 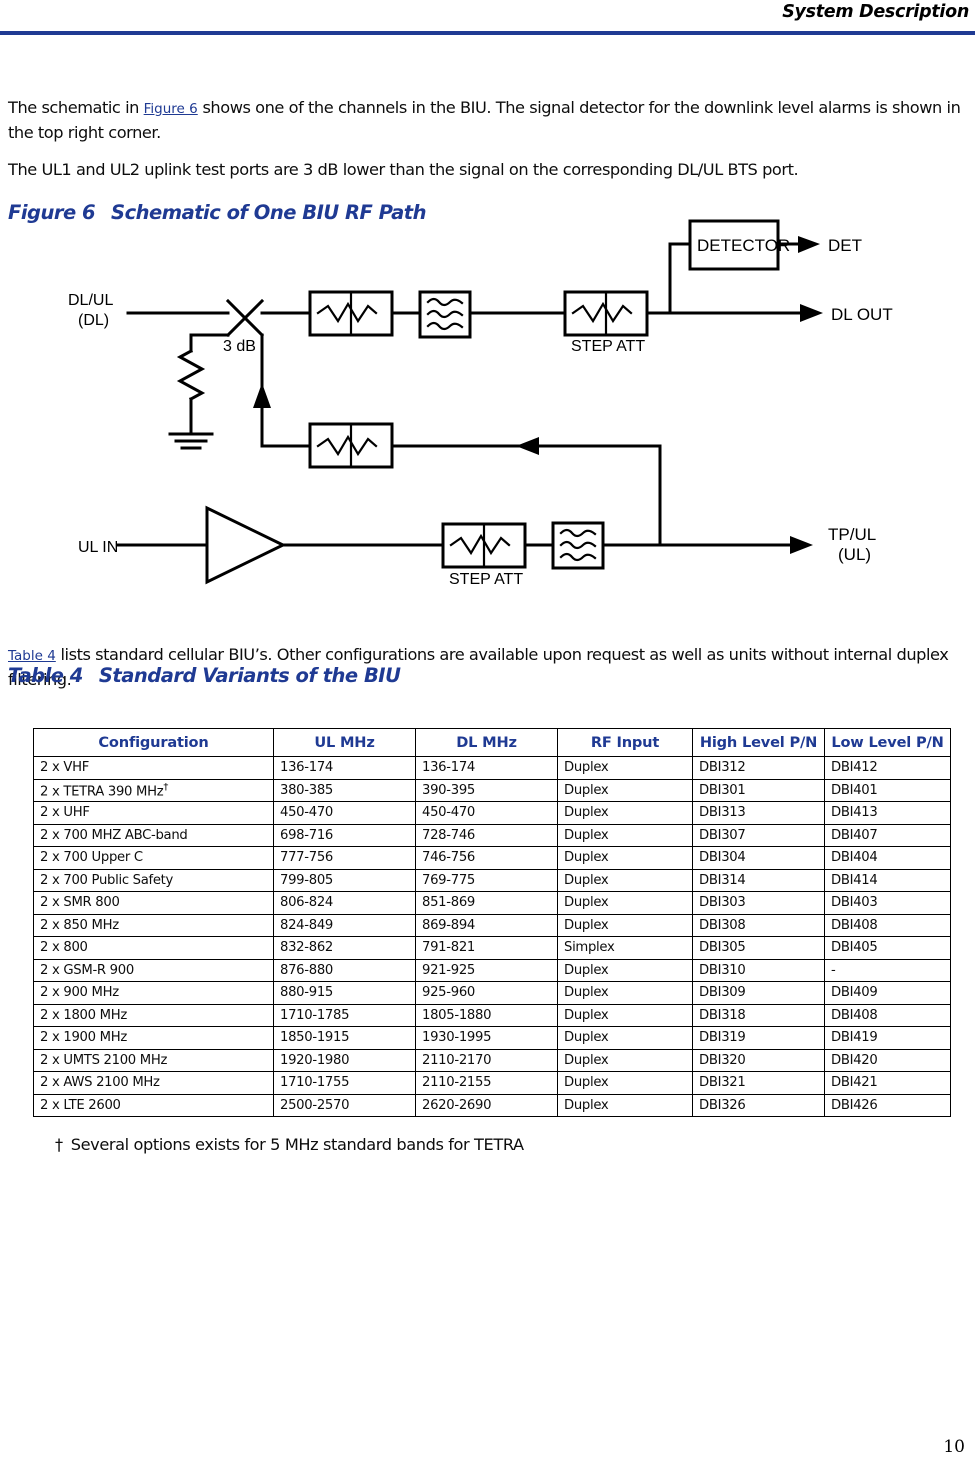 I want to click on label-dl-ul-port-sub: (DL), so click(x=93, y=320).